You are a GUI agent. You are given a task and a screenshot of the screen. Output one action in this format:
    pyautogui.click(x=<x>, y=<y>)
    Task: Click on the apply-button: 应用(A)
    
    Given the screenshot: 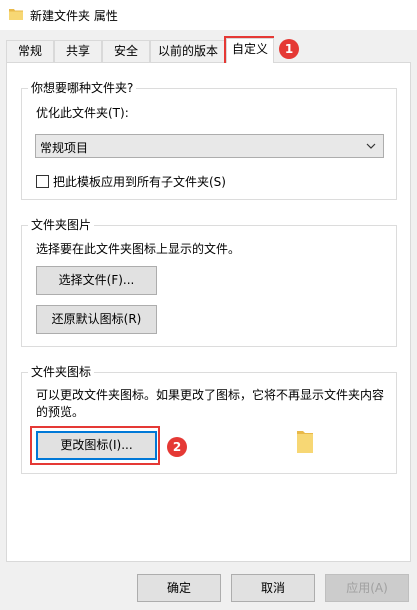 What is the action you would take?
    pyautogui.click(x=367, y=588)
    